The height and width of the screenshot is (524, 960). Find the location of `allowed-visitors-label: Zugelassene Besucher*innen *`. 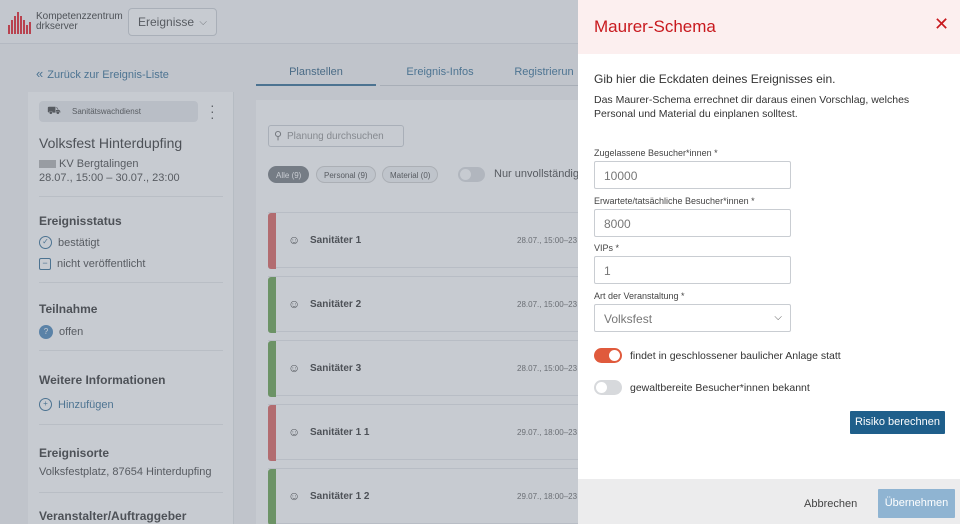

allowed-visitors-label: Zugelassene Besucher*innen * is located at coordinates (656, 153).